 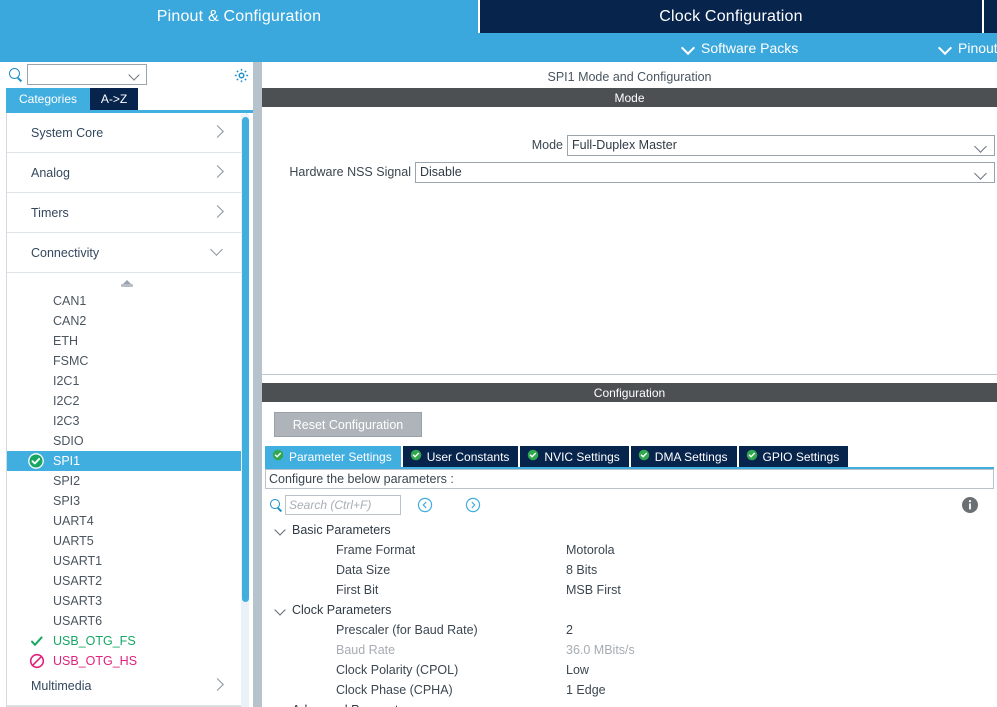 What do you see at coordinates (600, 650) in the screenshot?
I see `param-value: 36.0 MBits/s` at bounding box center [600, 650].